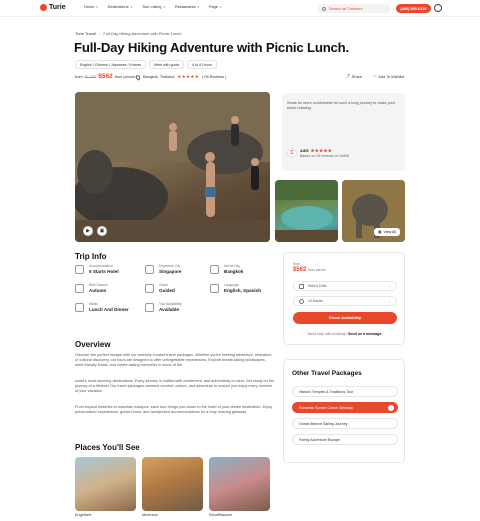 This screenshot has width=480, height=521. I want to click on info-value: English, Spanish, so click(243, 290).